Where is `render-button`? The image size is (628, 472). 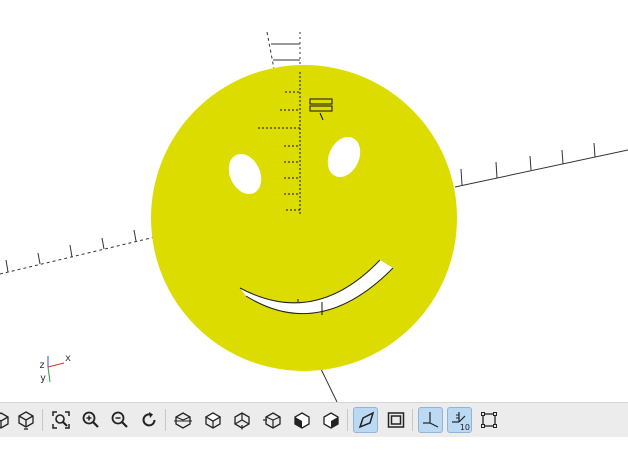
render-button is located at coordinates (6, 420).